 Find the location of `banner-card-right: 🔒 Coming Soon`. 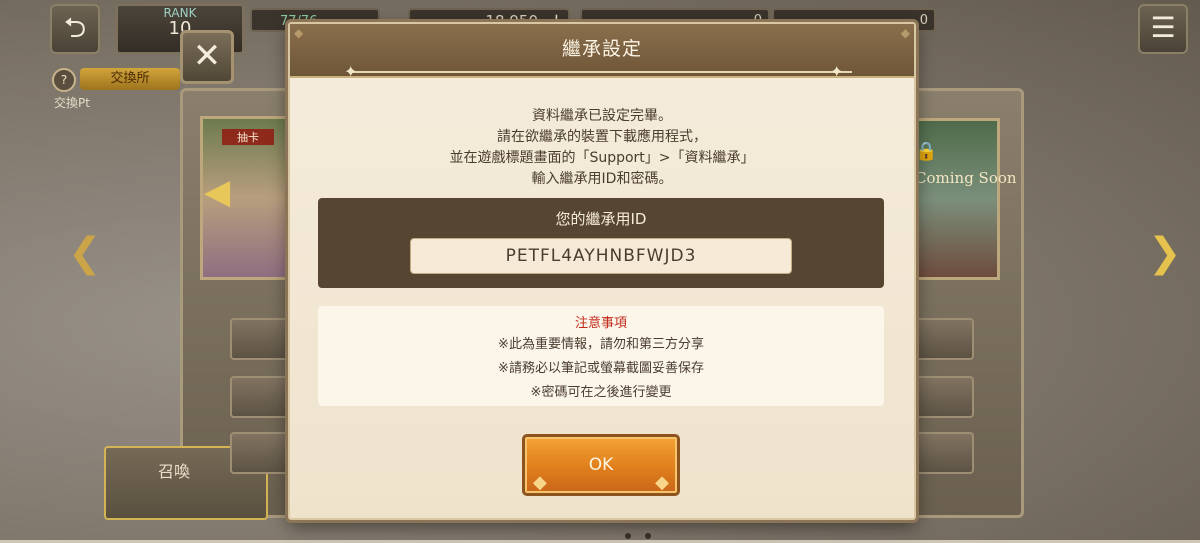

banner-card-right: 🔒 Coming Soon is located at coordinates (962, 199).